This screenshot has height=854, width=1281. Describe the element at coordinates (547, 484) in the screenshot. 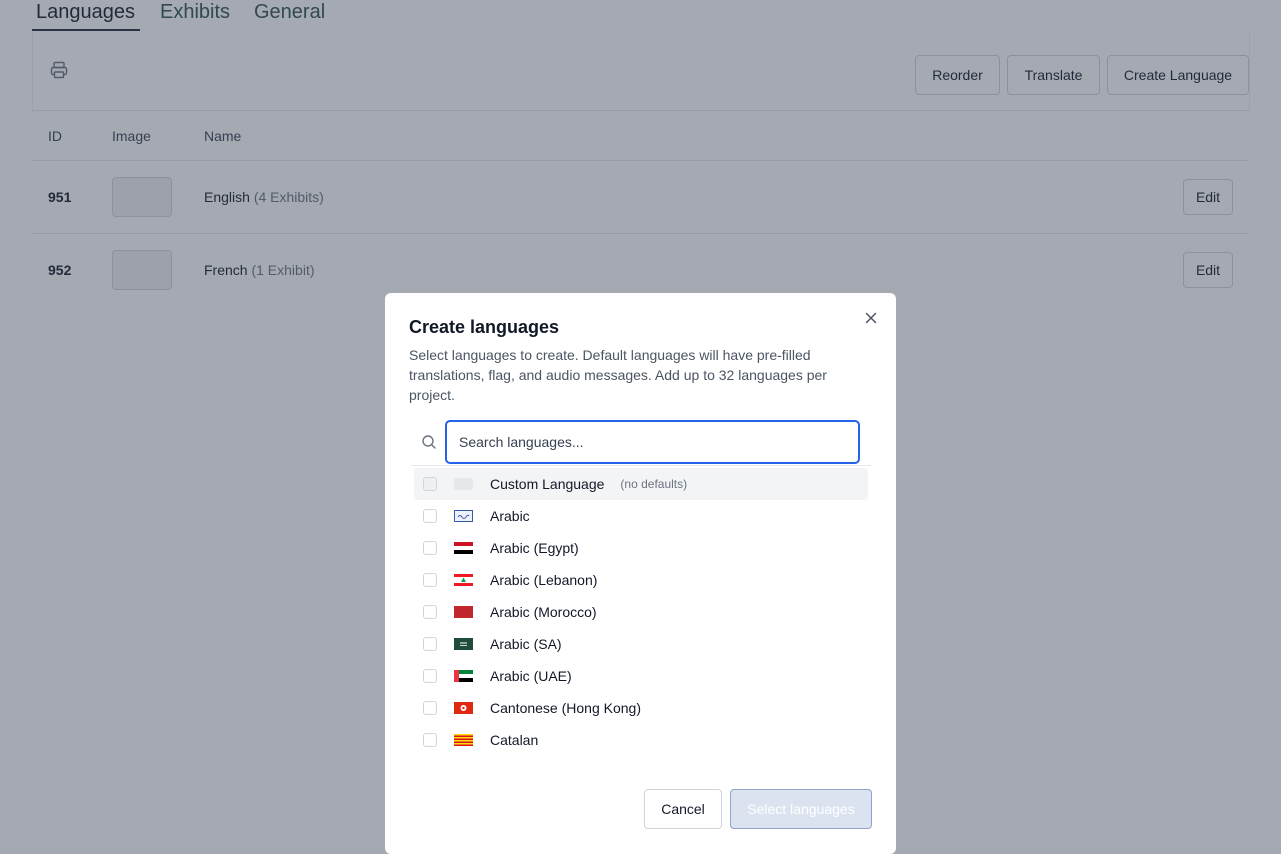

I see `language-label: Custom Language` at that location.